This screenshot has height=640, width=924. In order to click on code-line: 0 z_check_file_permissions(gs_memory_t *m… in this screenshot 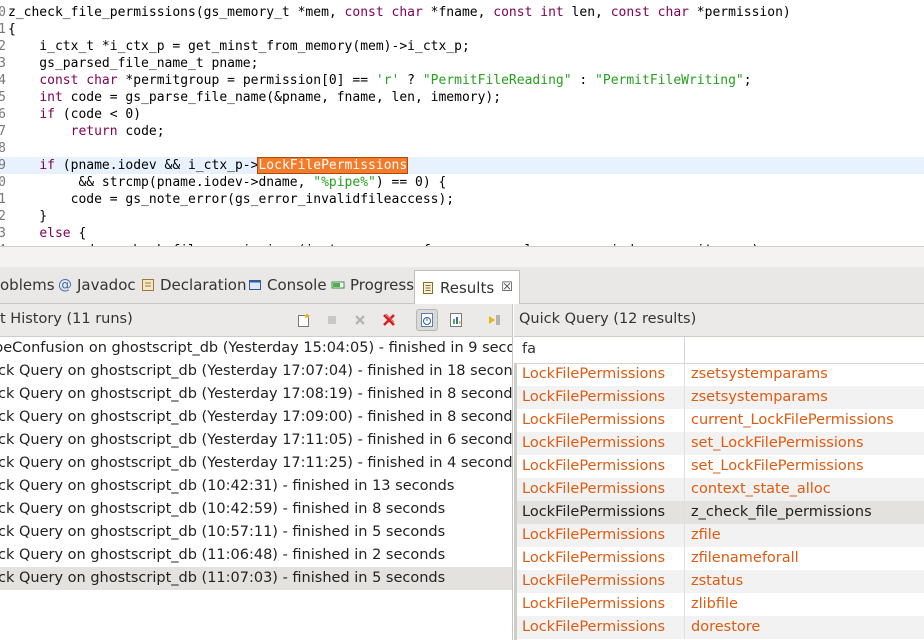, I will do `click(462, 12)`.